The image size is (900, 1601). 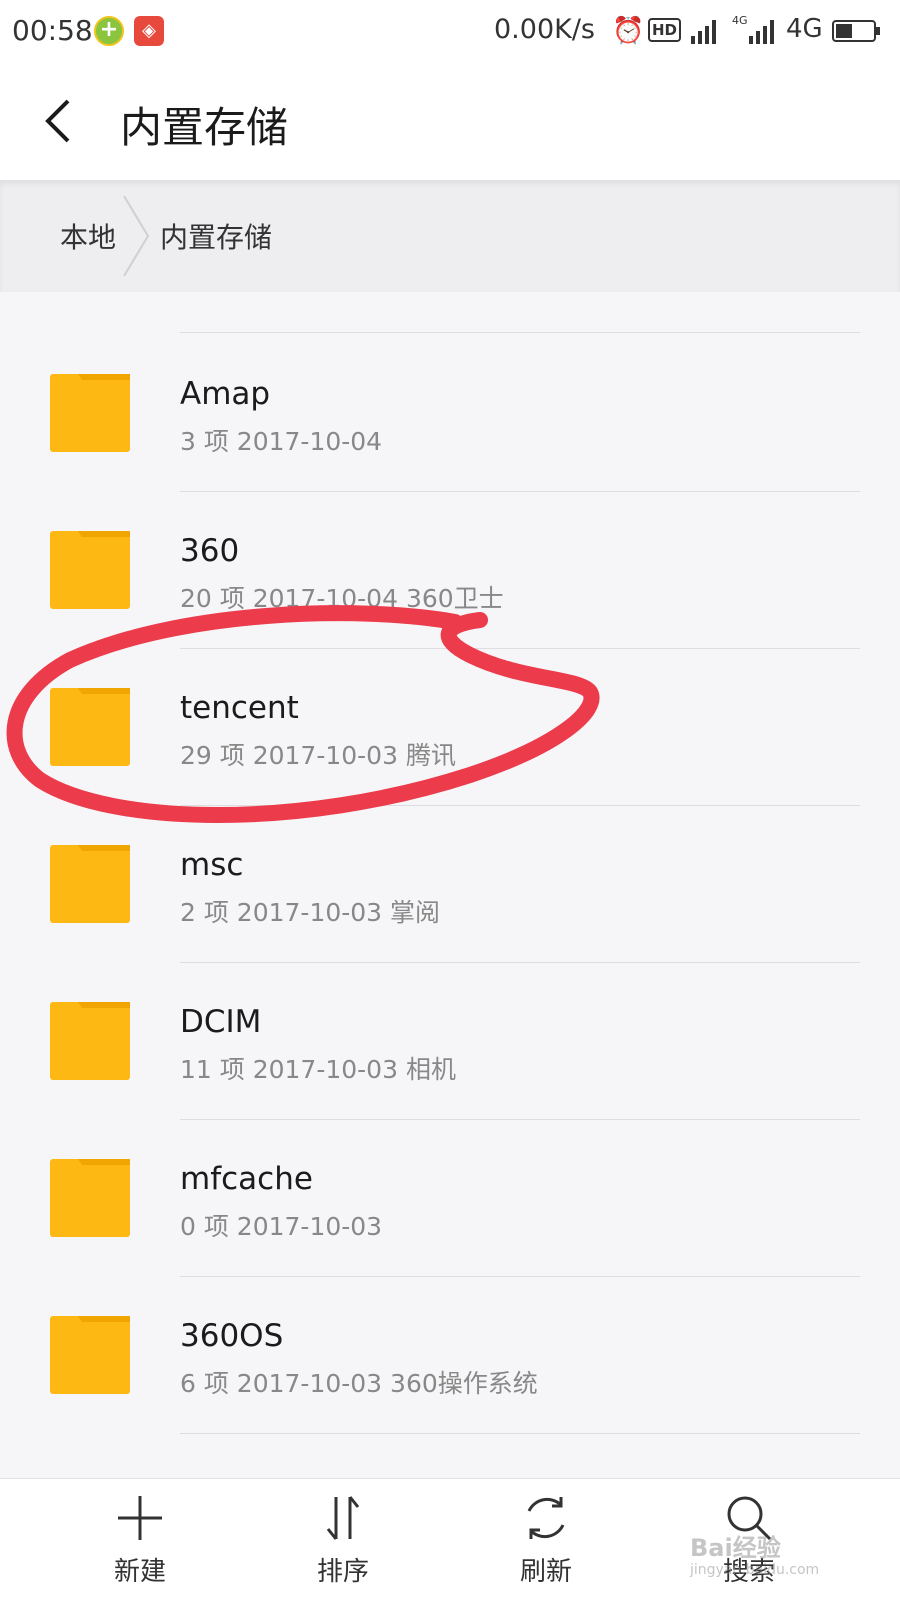 I want to click on back-arrow-icon, so click(x=60, y=121).